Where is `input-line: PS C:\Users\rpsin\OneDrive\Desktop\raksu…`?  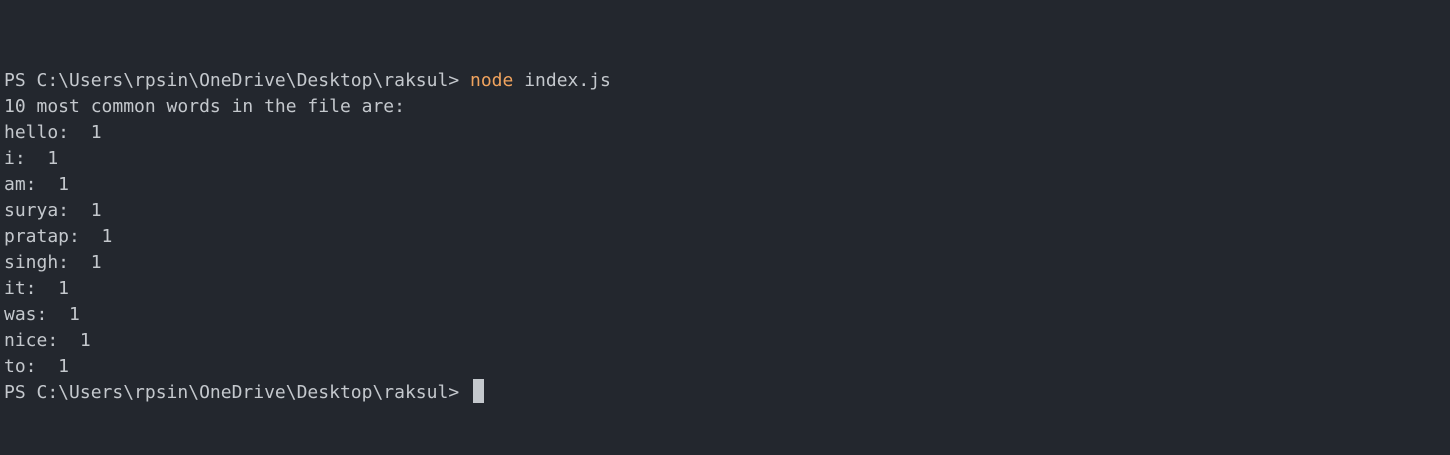
input-line: PS C:\Users\rpsin\OneDrive\Desktop\raksu… is located at coordinates (727, 392).